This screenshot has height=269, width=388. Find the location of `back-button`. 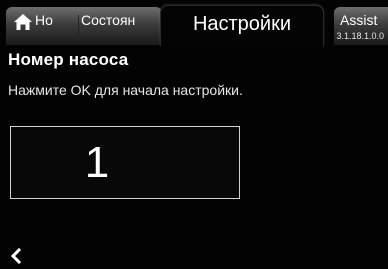

back-button is located at coordinates (17, 255).